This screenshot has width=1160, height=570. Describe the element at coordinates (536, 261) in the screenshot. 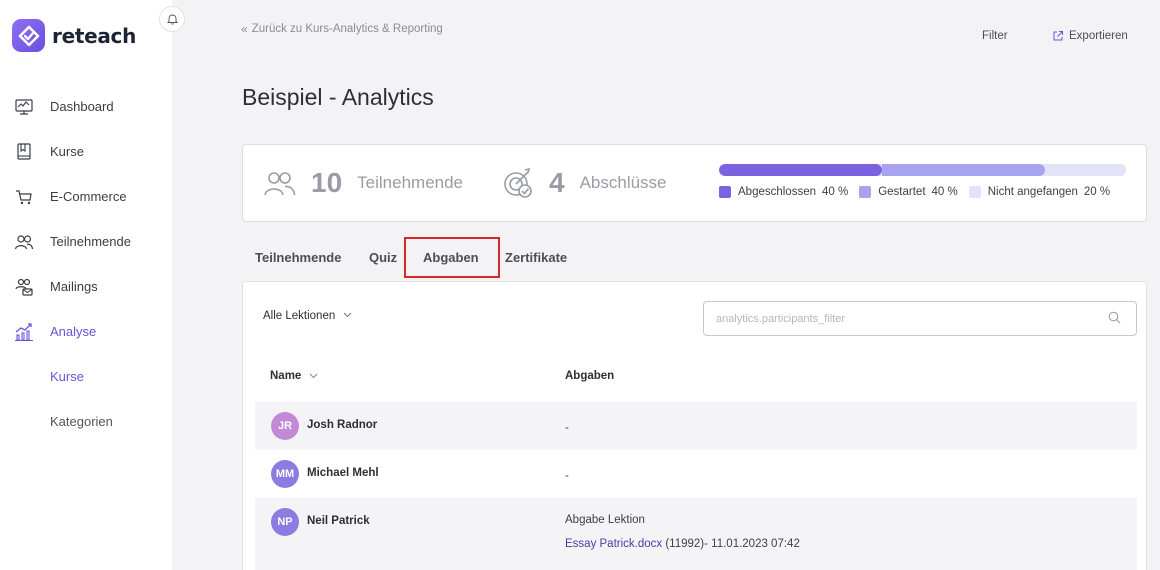

I see `tab-zertifikate: Zertifikate` at that location.